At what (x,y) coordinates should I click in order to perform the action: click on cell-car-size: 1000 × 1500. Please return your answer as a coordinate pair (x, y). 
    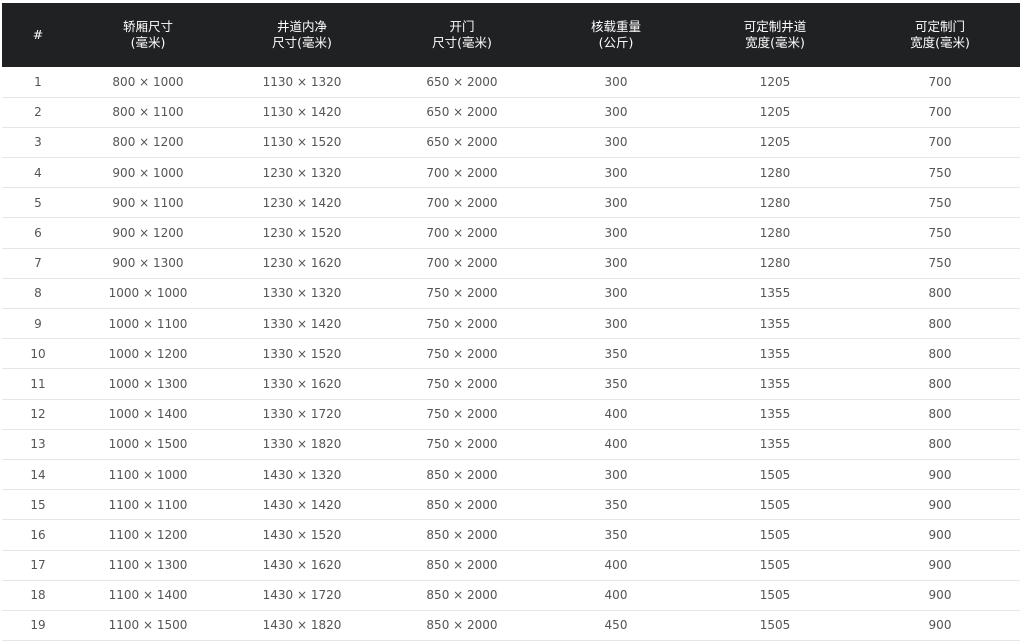
    Looking at the image, I should click on (148, 444).